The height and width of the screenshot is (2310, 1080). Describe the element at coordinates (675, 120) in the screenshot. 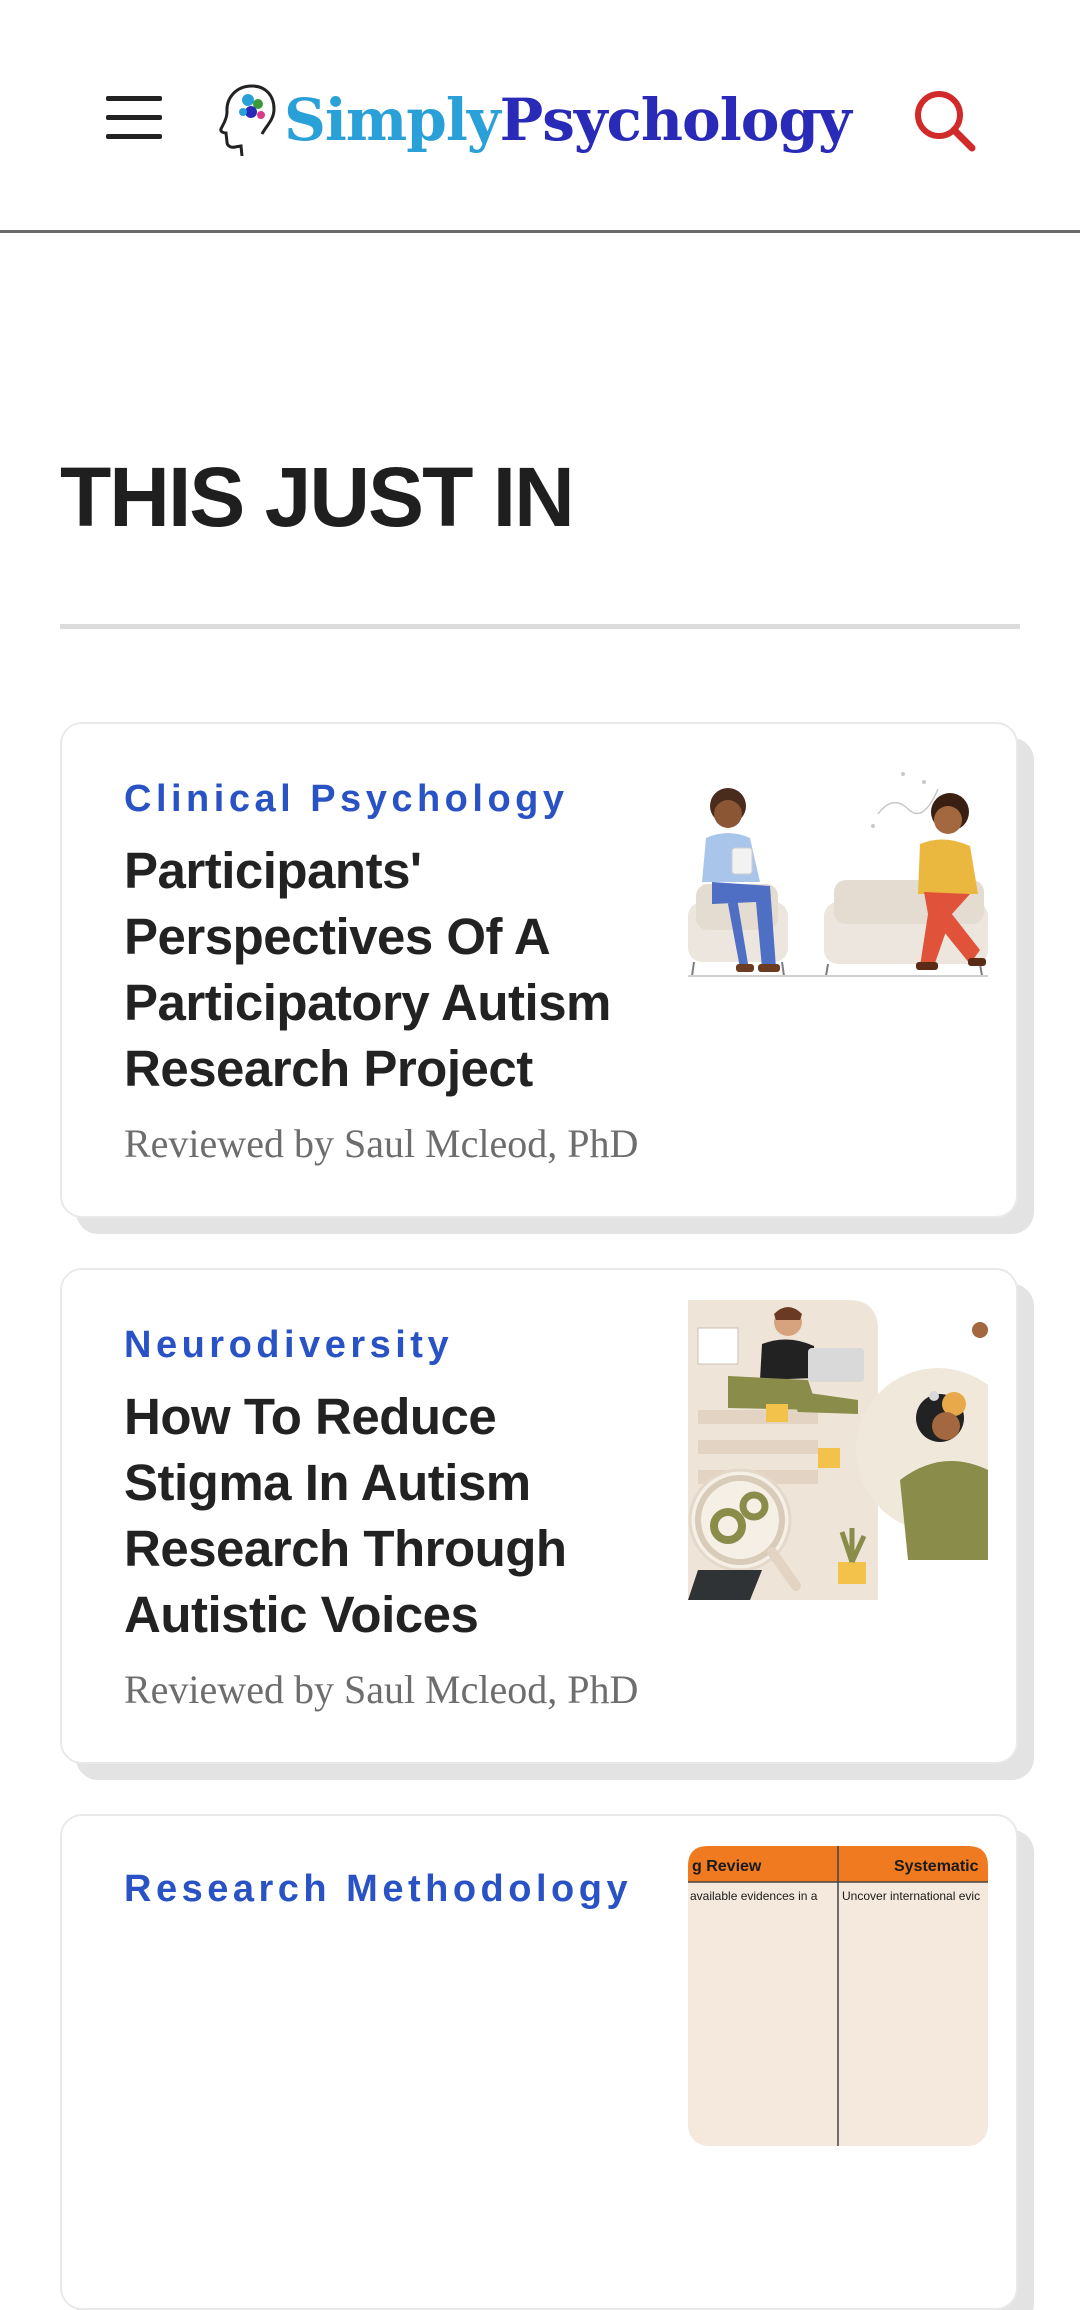

I see `logo-psychology: Psychology` at that location.